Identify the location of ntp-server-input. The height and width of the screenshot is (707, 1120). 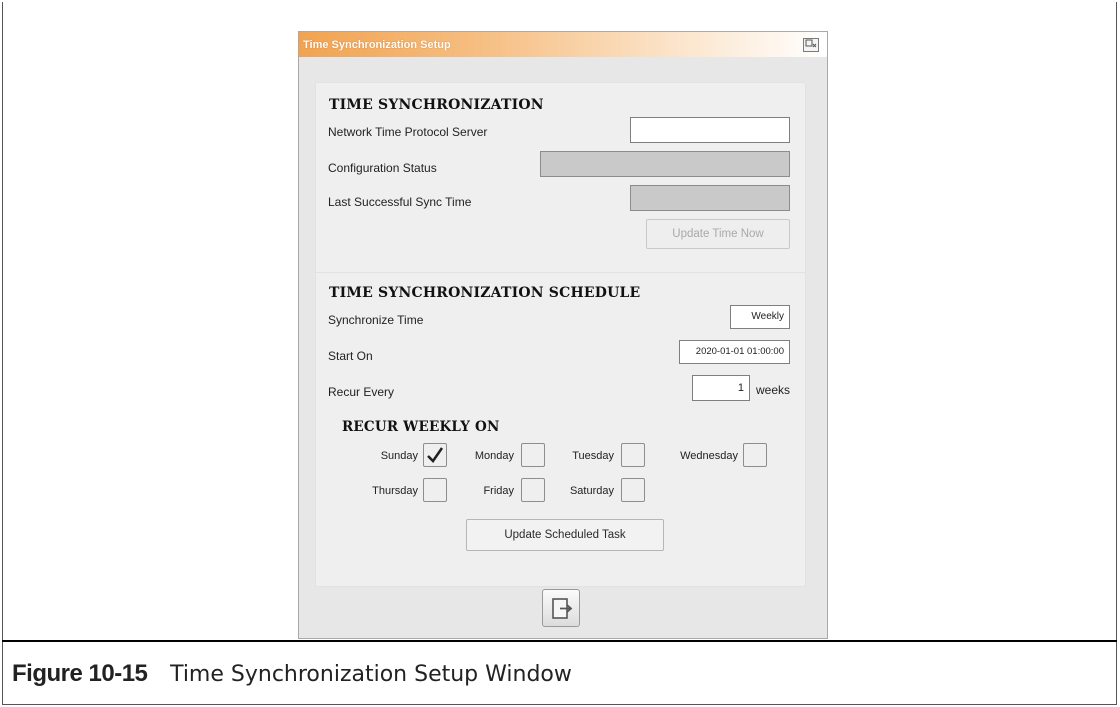
(710, 130).